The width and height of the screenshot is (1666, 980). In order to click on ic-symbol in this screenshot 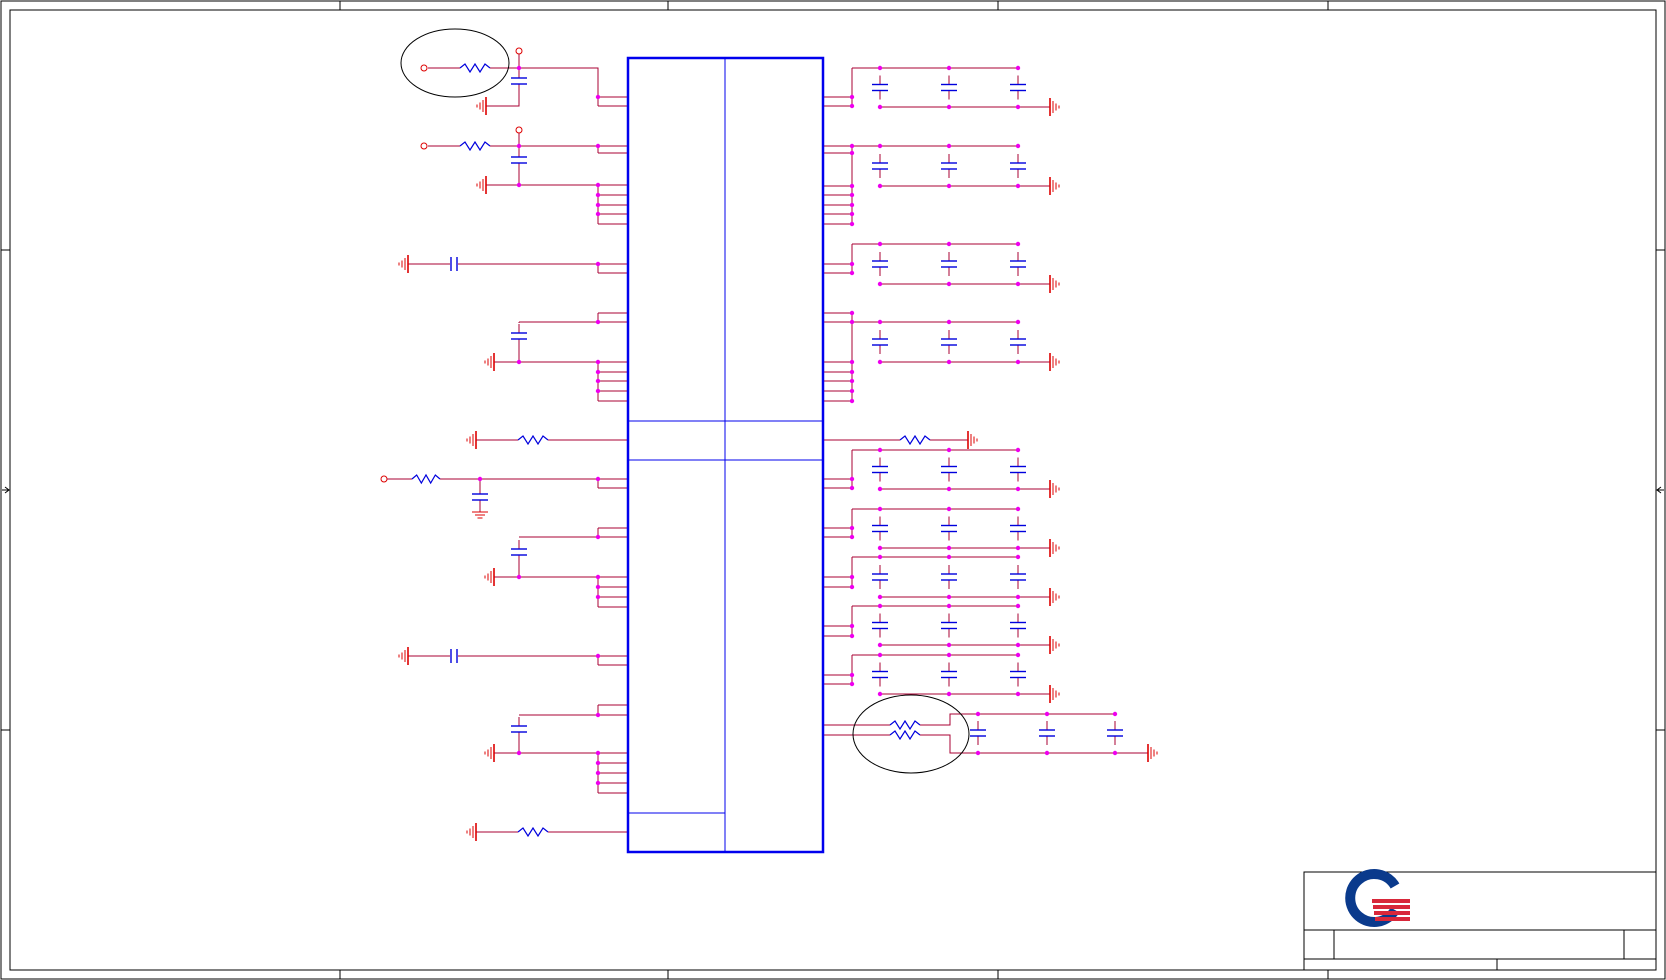, I will do `click(725, 455)`.